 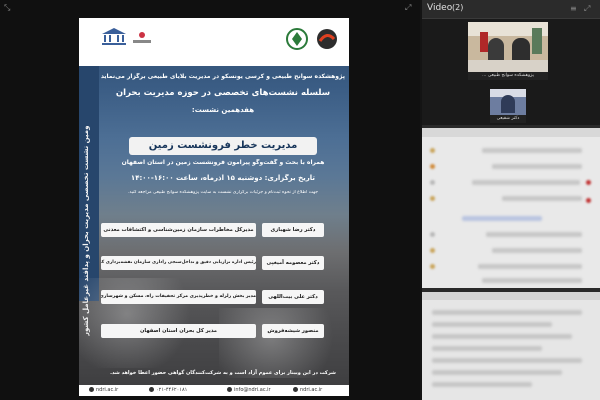 I want to click on website-left: ndri.ac.ir, so click(x=103, y=390).